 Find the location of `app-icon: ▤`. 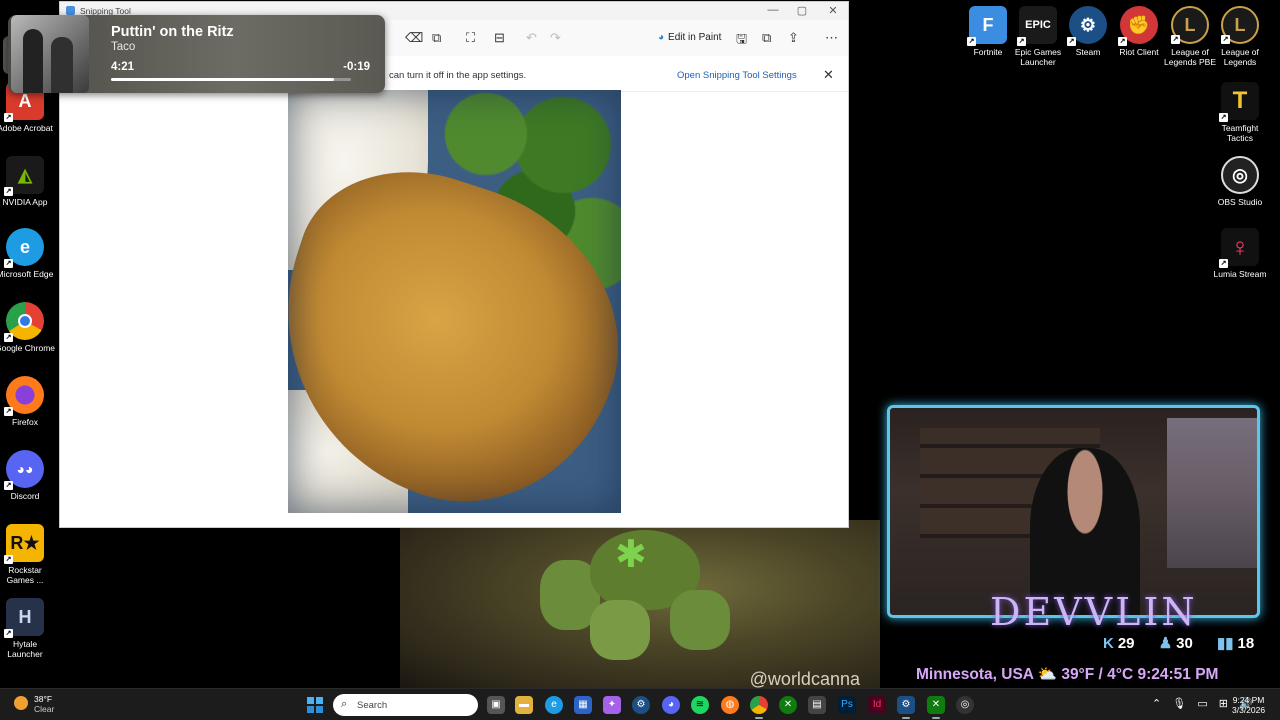

app-icon: ▤ is located at coordinates (817, 705).